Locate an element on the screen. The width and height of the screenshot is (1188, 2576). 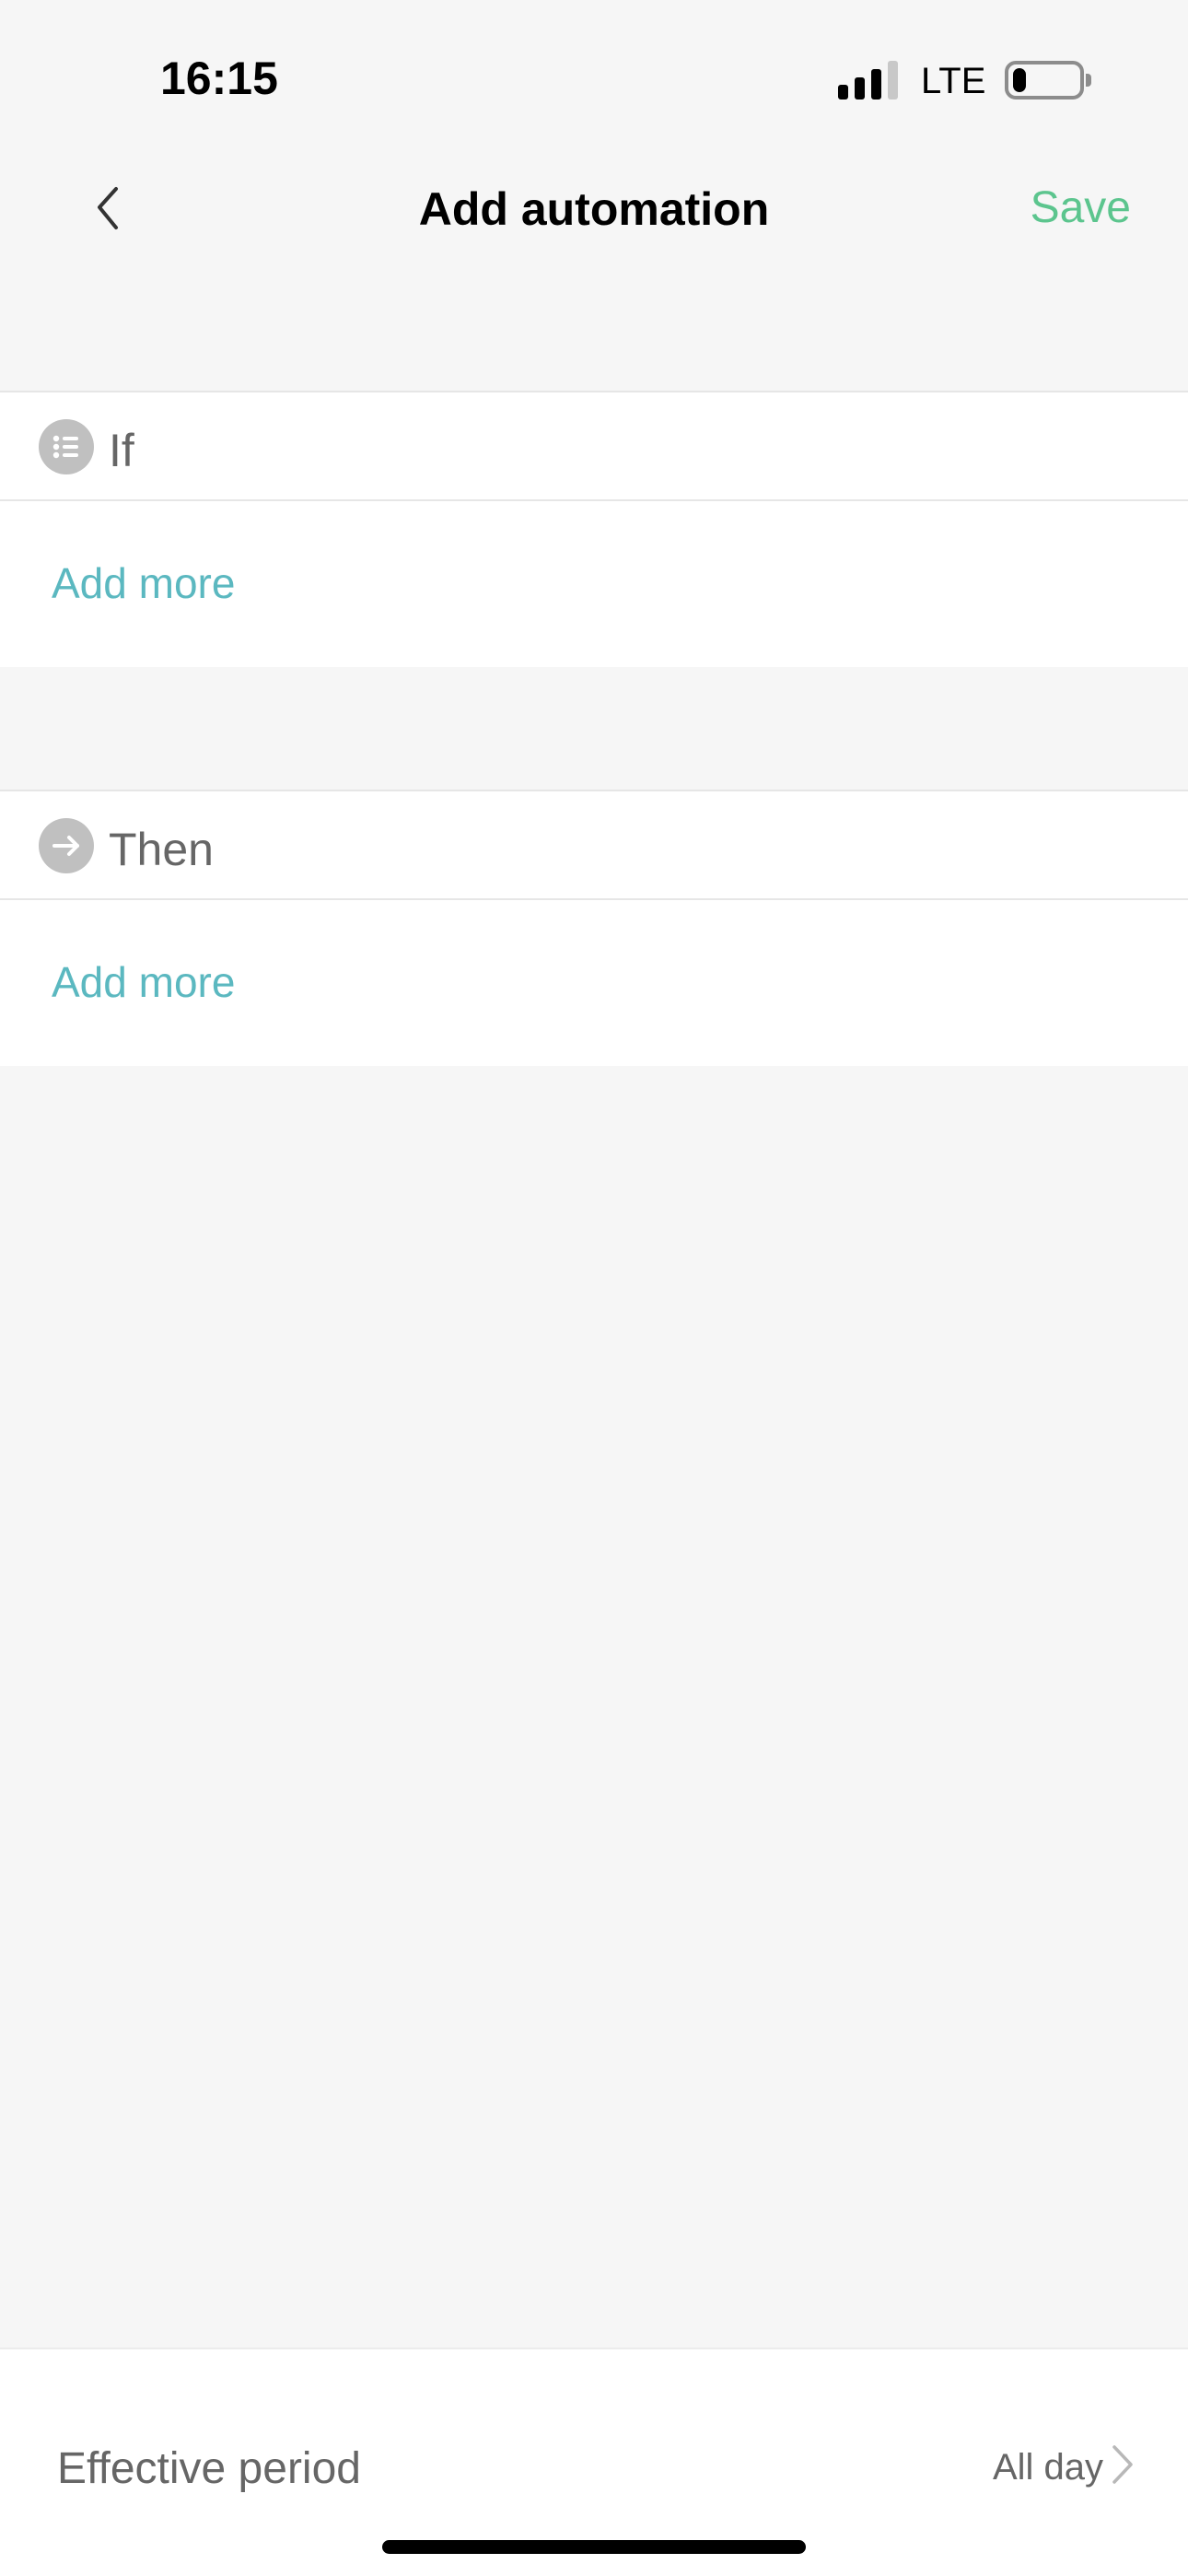
if-section-header: If is located at coordinates (594, 446).